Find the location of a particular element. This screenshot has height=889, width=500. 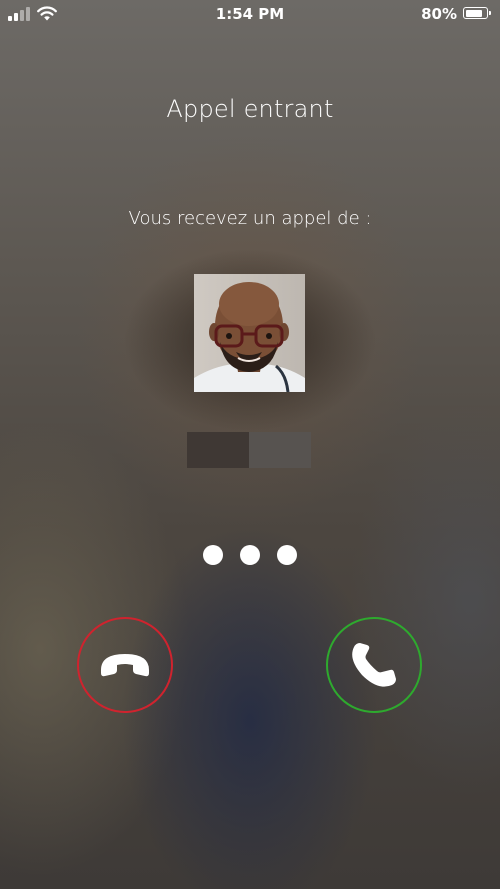

accept-call-button is located at coordinates (374, 665).